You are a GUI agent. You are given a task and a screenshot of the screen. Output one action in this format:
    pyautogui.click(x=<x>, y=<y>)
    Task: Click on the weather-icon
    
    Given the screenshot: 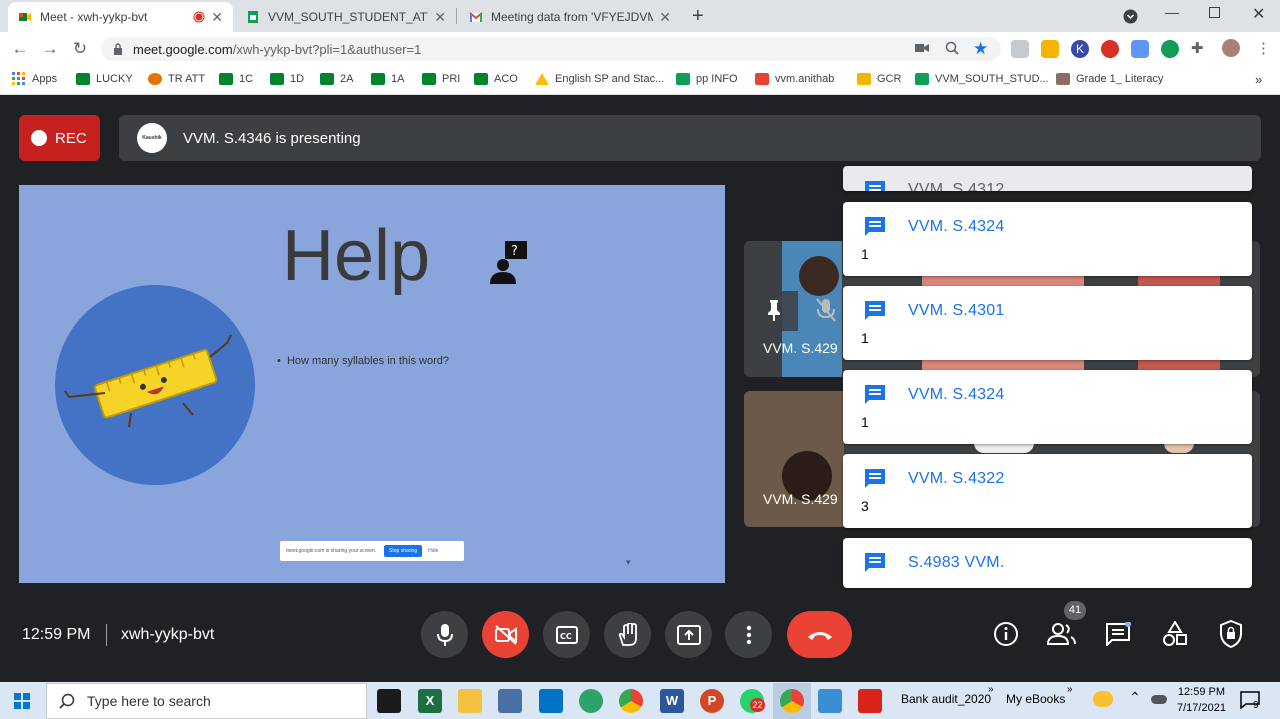 What is the action you would take?
    pyautogui.click(x=1103, y=699)
    